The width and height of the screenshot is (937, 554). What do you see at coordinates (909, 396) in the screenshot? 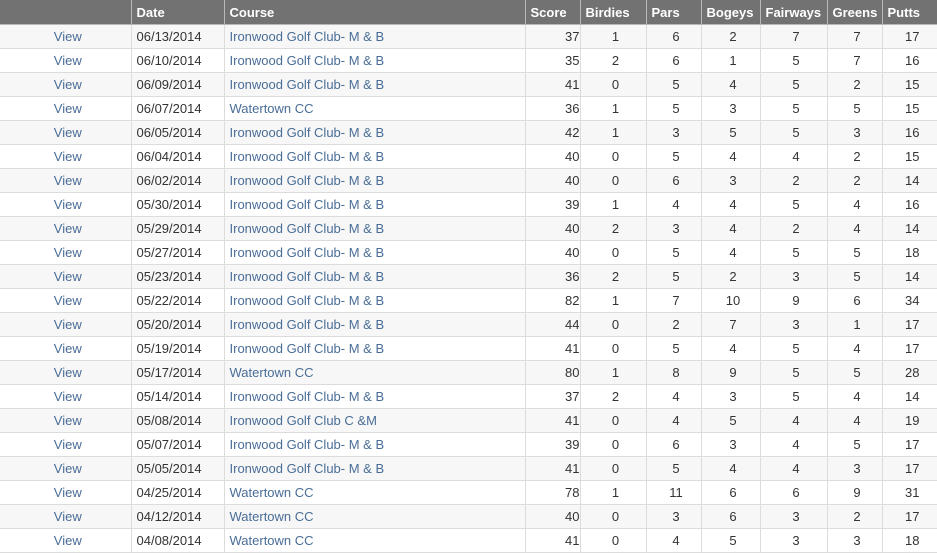
I see `putts-cell: 14` at bounding box center [909, 396].